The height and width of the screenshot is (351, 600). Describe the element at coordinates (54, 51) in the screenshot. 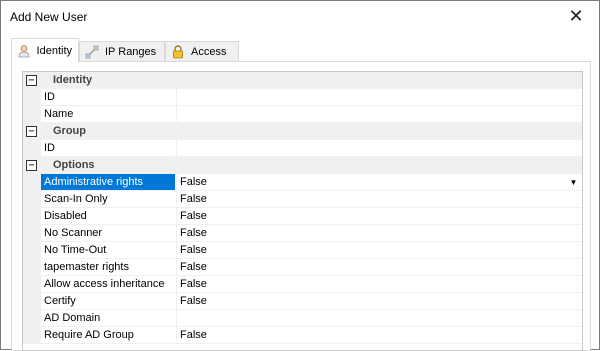

I see `tab-label: Identity` at that location.